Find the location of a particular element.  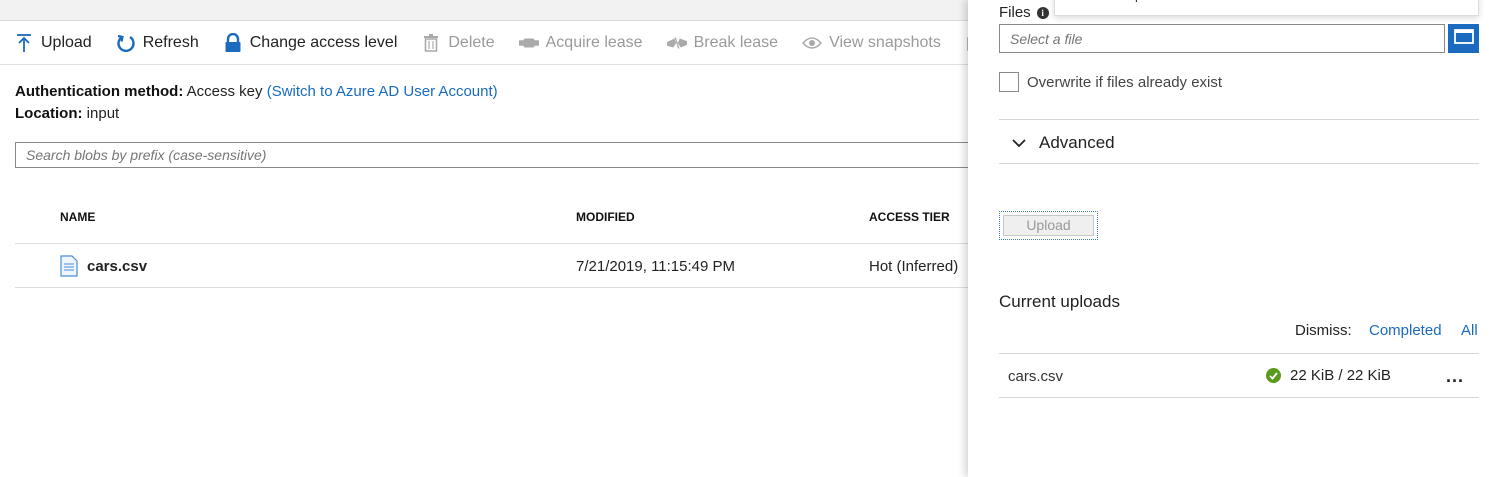

change-access-level-button: Change access level is located at coordinates (310, 42).